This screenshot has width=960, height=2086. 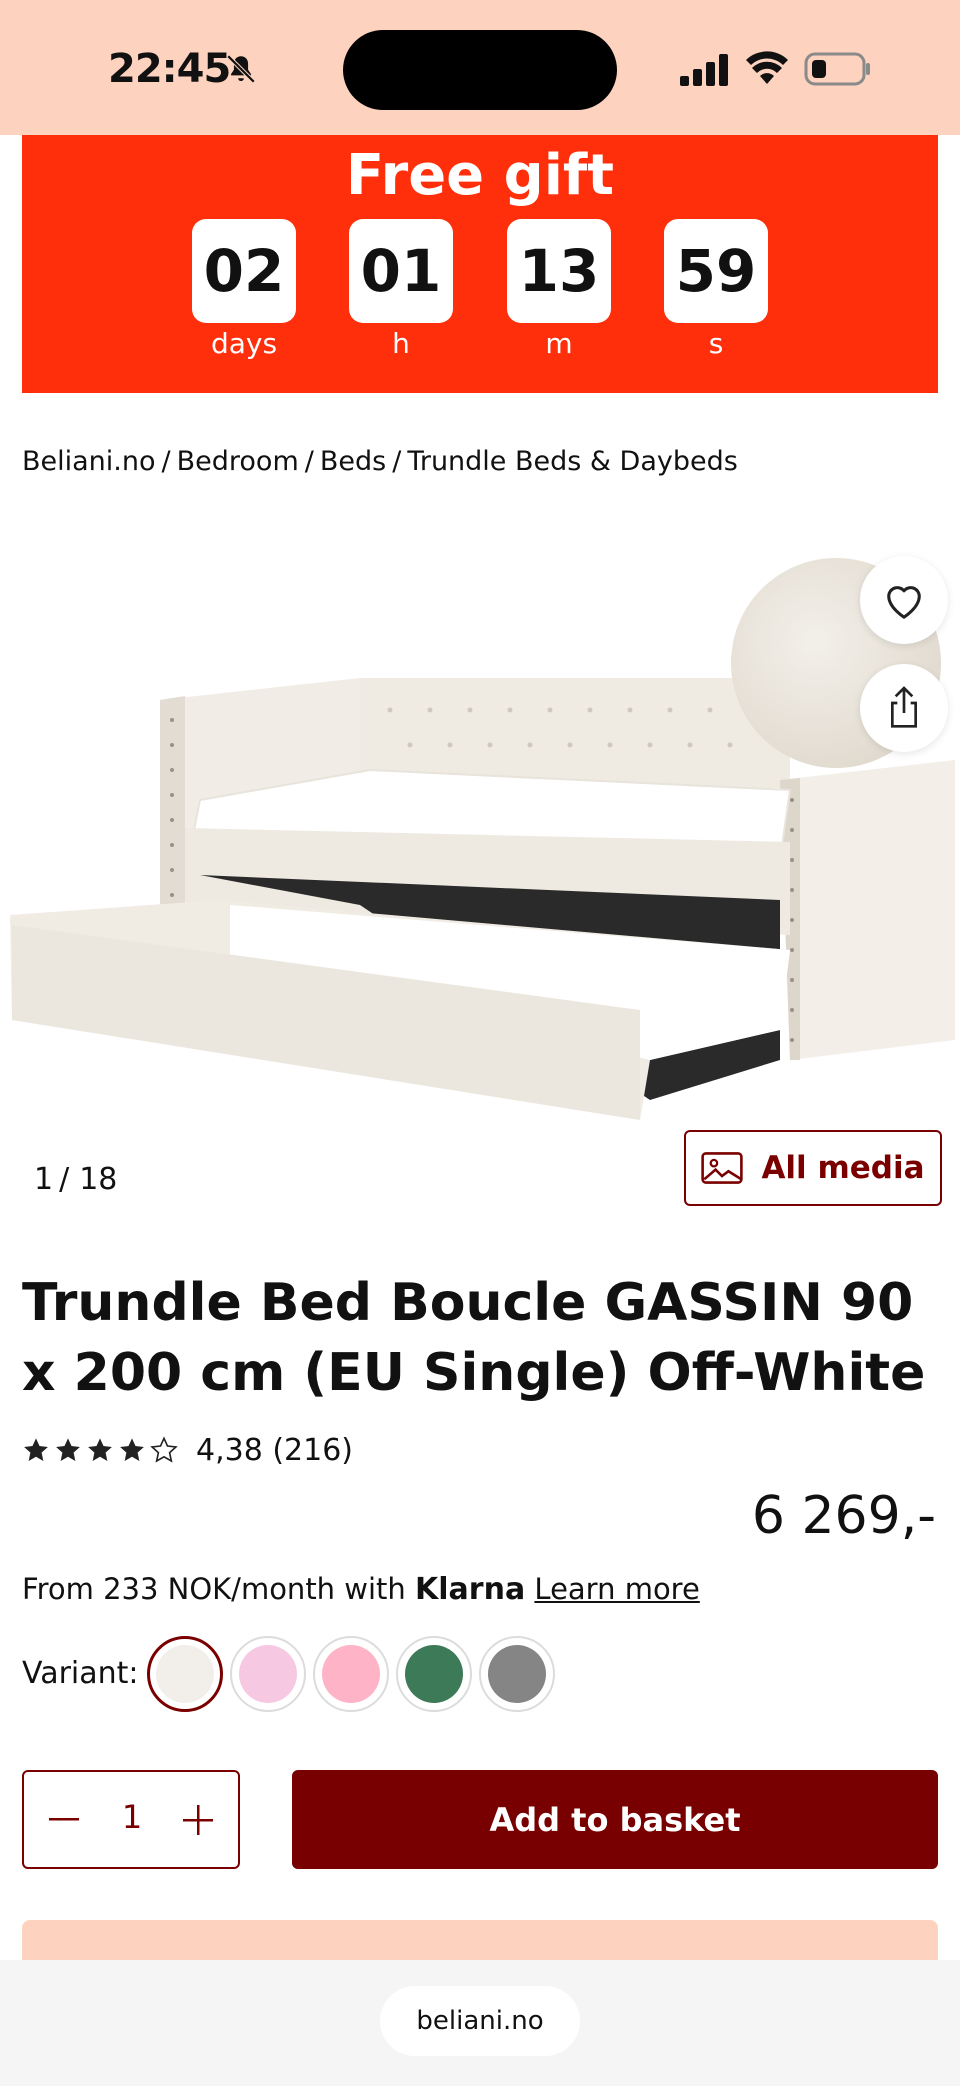 What do you see at coordinates (76, 1179) in the screenshot?
I see `gallery-pager: 1/18` at bounding box center [76, 1179].